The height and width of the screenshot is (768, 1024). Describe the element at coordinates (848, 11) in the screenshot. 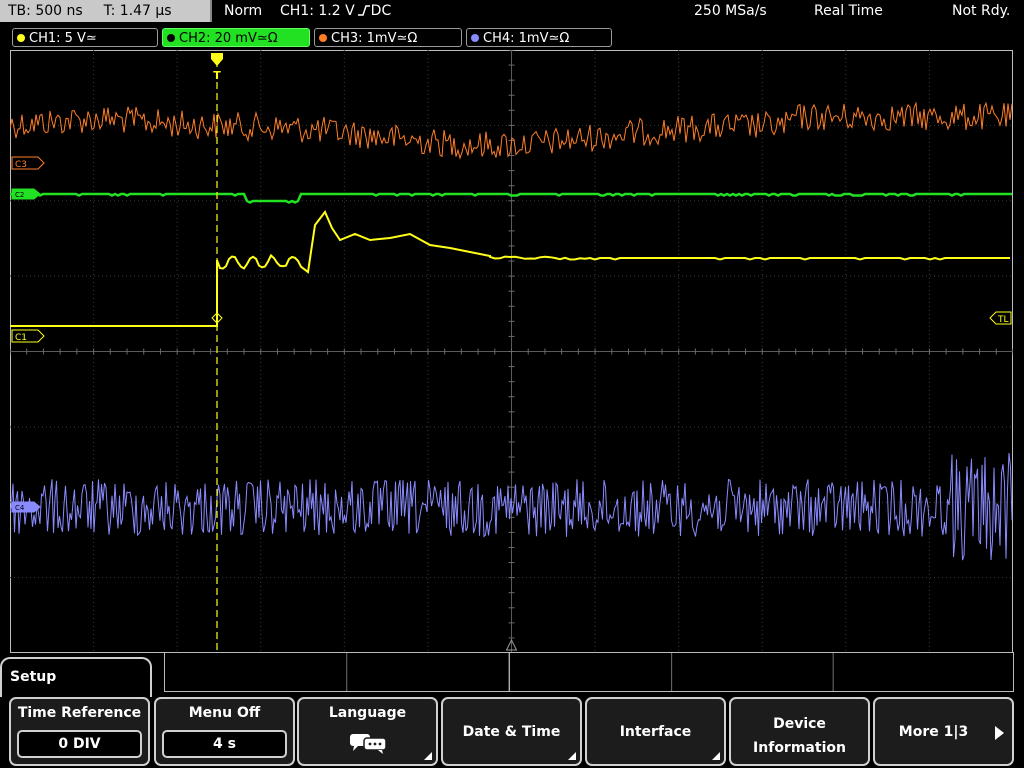

I see `acquisition-mode: Real Time` at that location.